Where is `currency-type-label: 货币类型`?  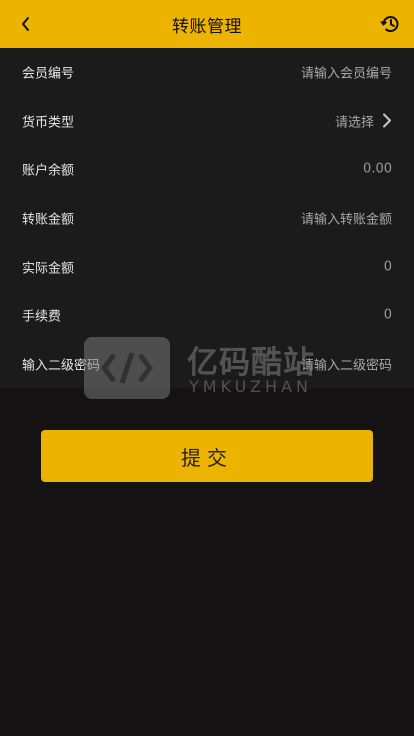
currency-type-label: 货币类型 is located at coordinates (48, 123).